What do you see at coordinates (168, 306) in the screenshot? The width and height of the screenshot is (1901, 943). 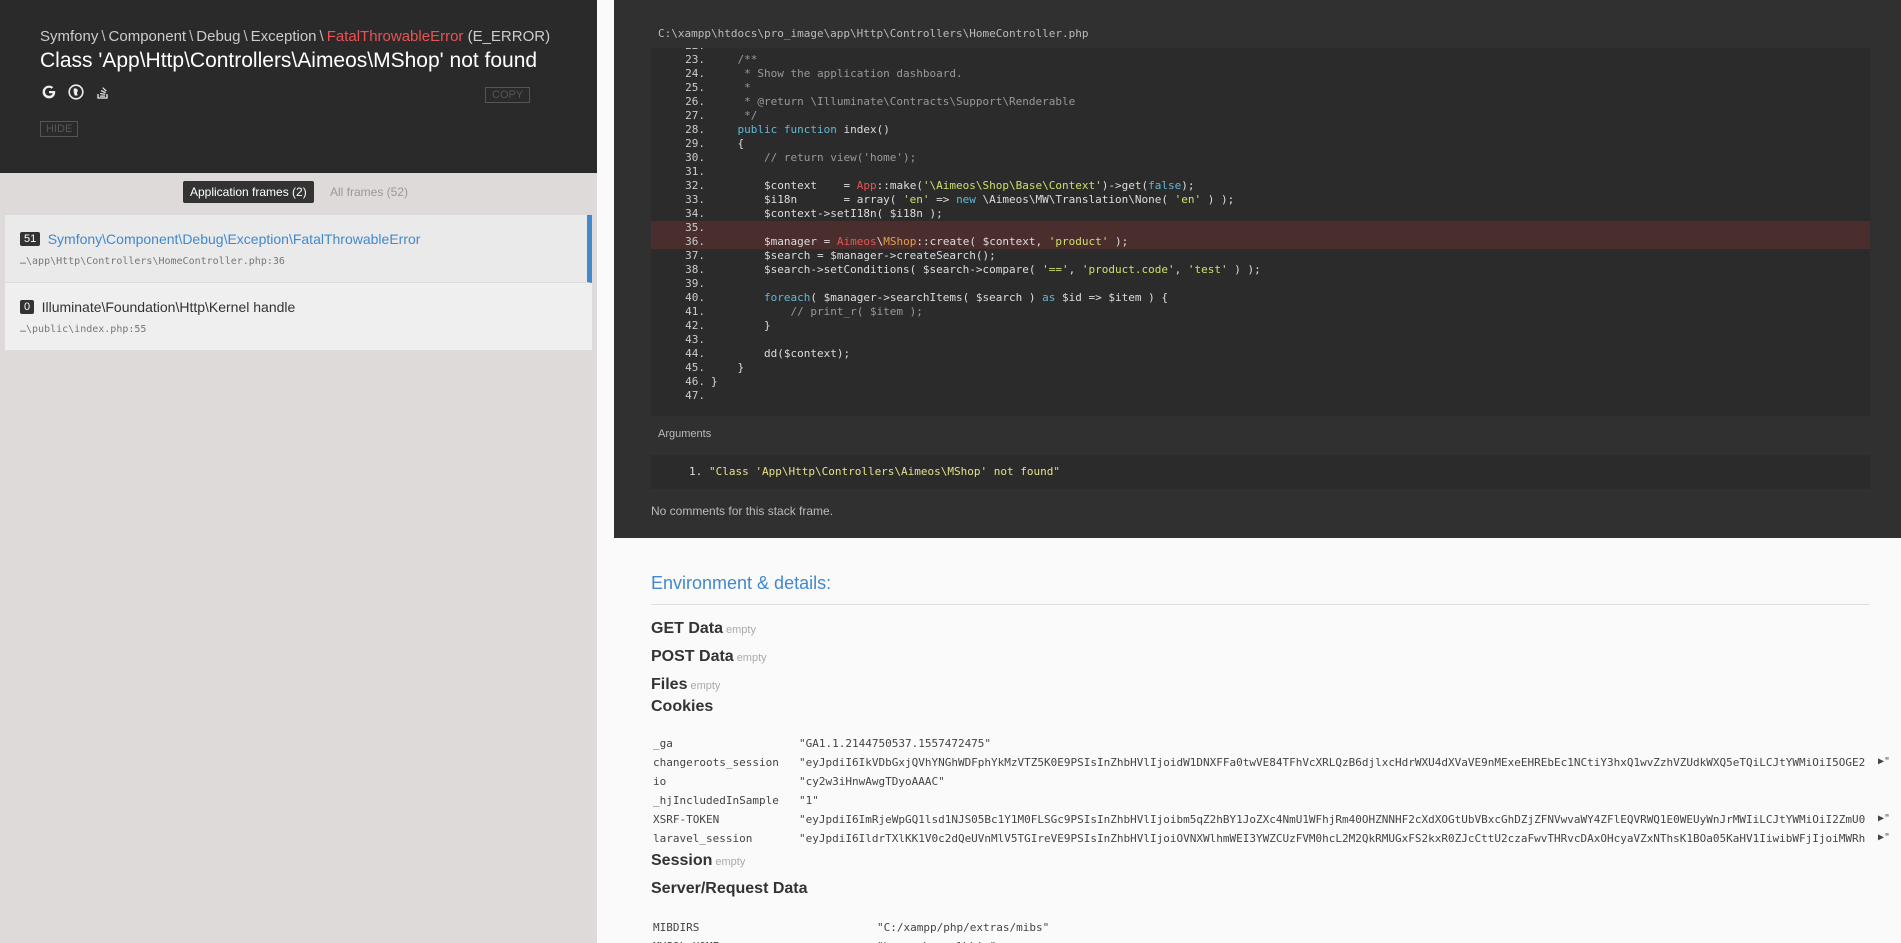 I see `frame-class: Illuminate\Foundation\Http\Kernel handle` at bounding box center [168, 306].